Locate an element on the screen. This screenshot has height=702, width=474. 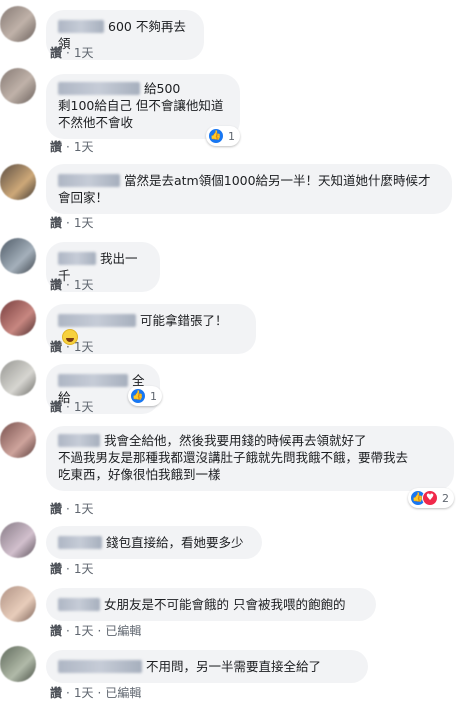
comment-bubble: 女朋友是不可能會餓的 只會被我喂的飽飽的 is located at coordinates (211, 604).